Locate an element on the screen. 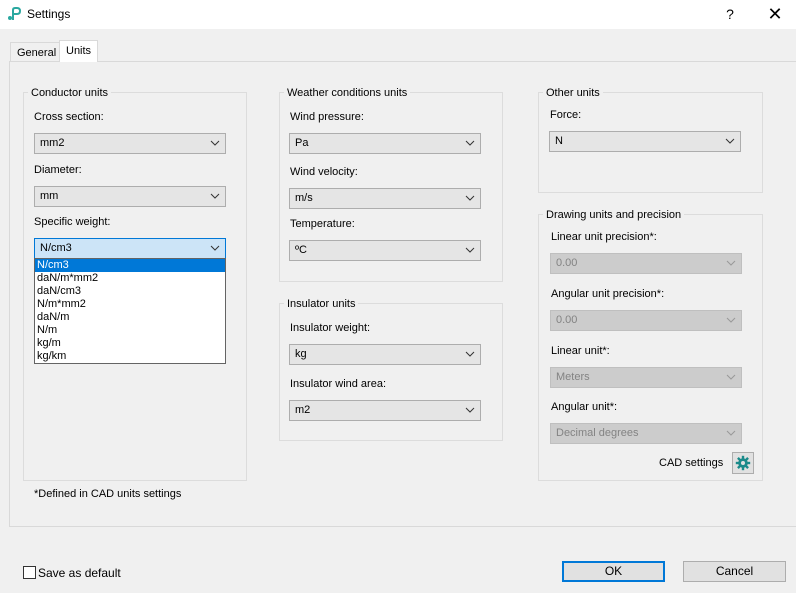 The width and height of the screenshot is (796, 593). linear-precision-select: 0.00 is located at coordinates (646, 263).